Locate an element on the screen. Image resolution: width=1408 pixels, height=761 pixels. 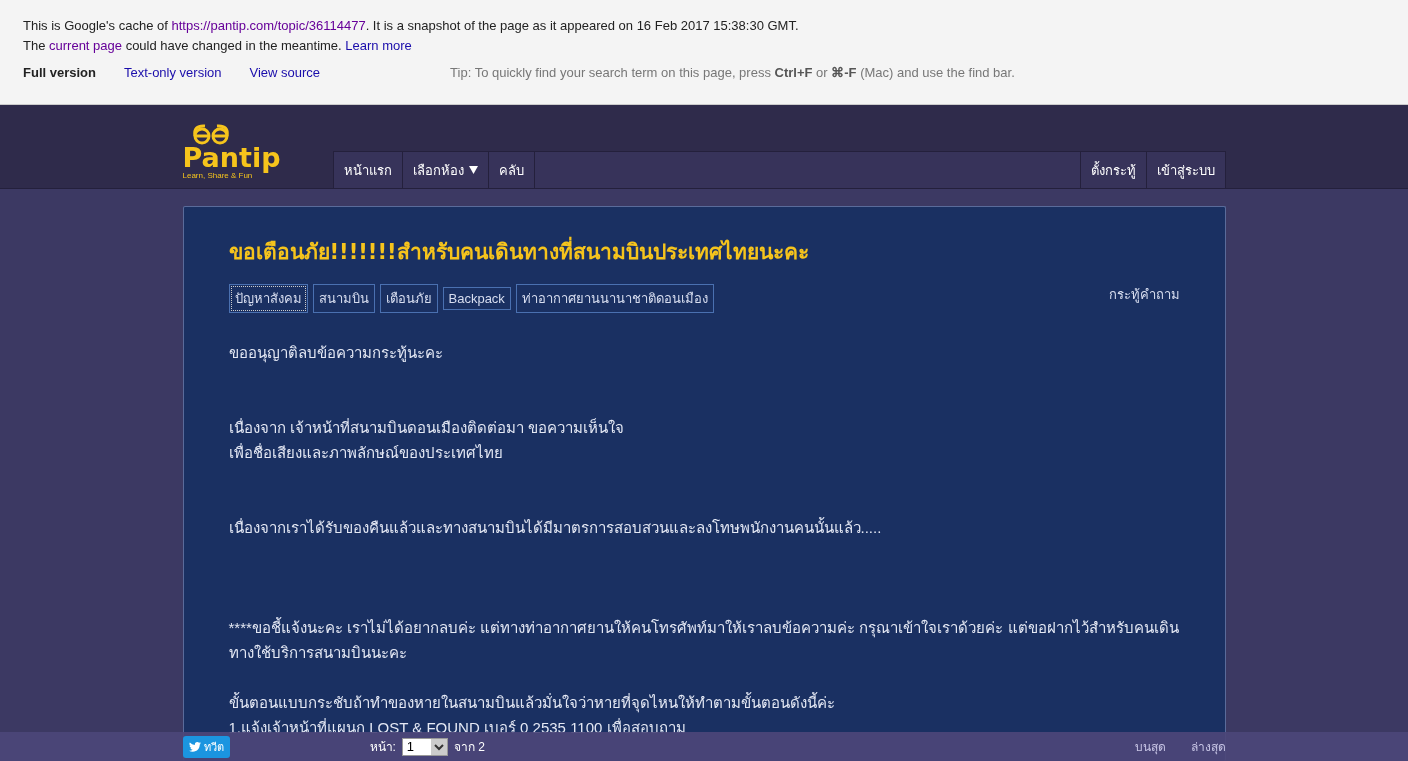
page-total: จาก 2 is located at coordinates (469, 747).